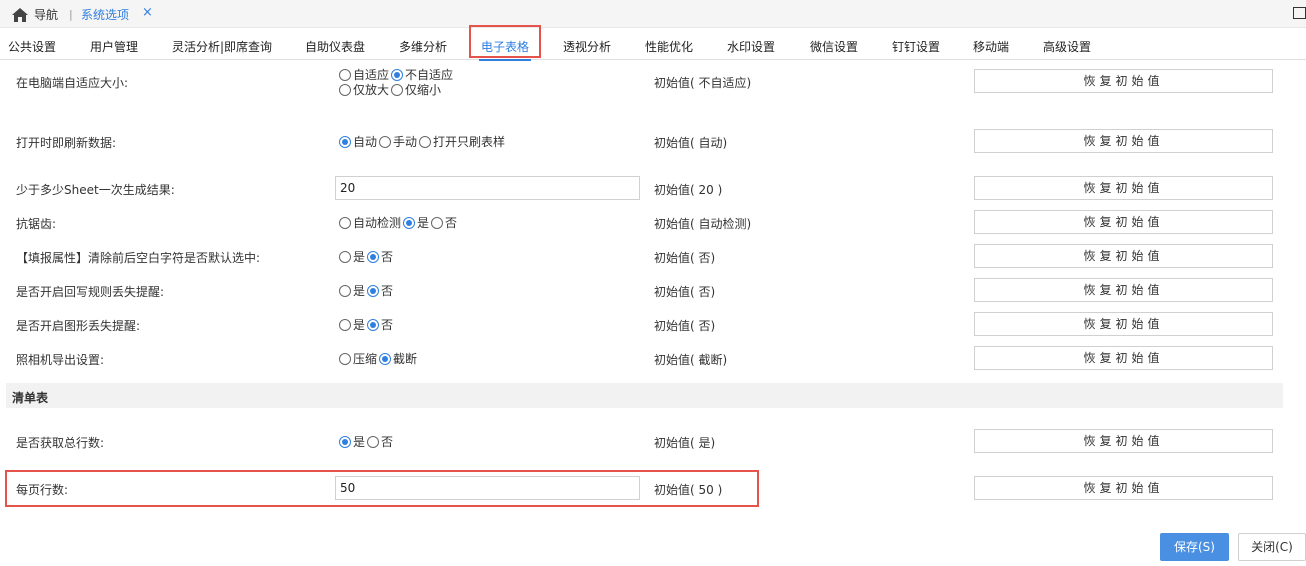  I want to click on refresh-option-manual: 手动, so click(398, 141).